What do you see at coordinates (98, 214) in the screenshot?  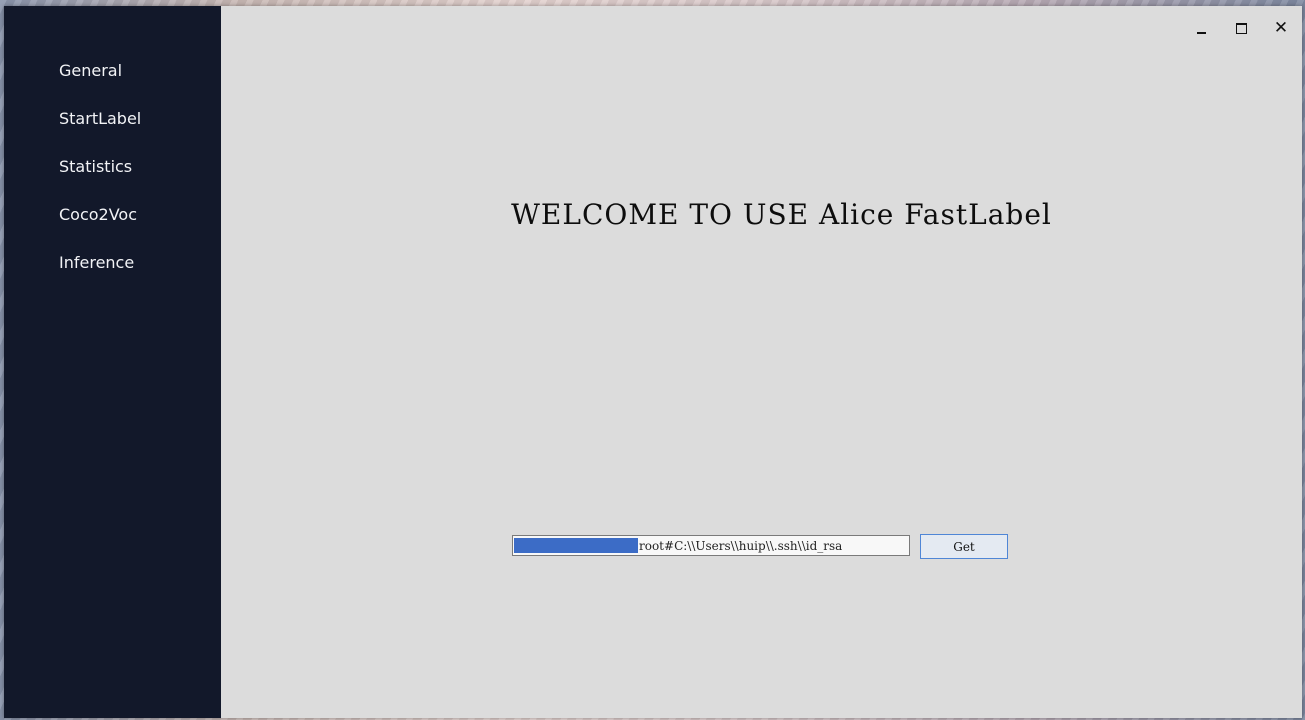 I see `sidebar-item-coco2voc: Coco2Voc` at bounding box center [98, 214].